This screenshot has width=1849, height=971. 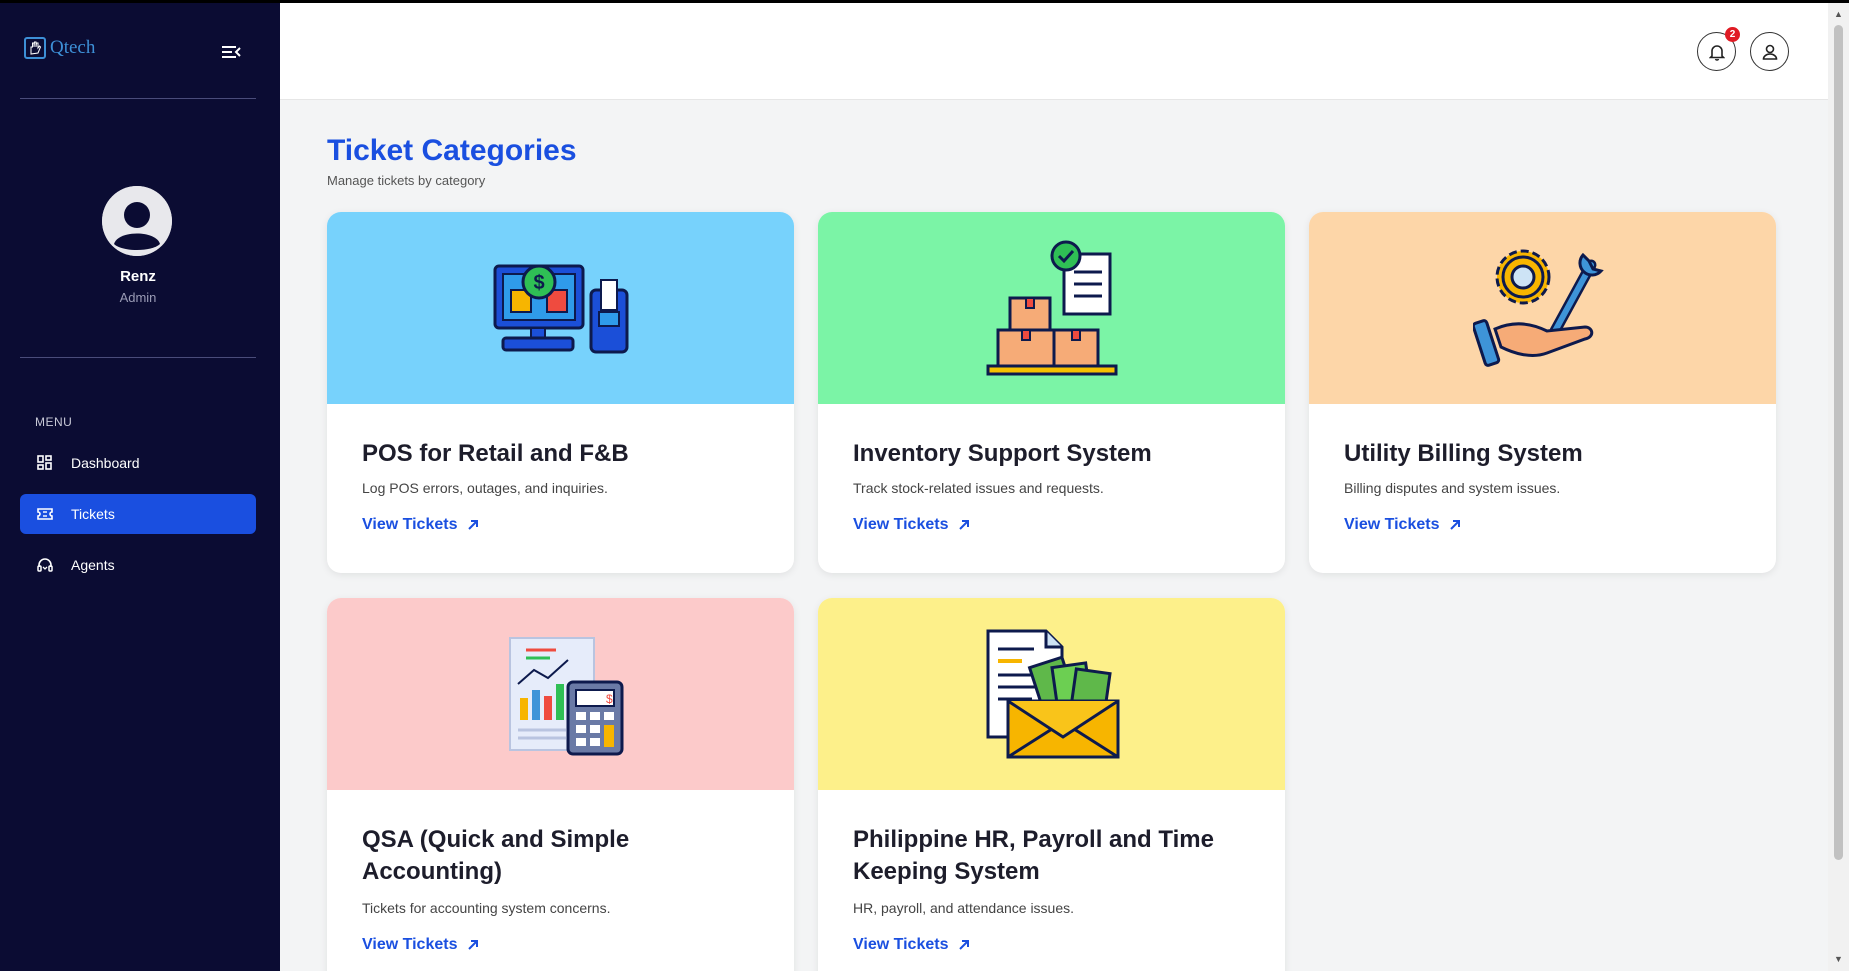 What do you see at coordinates (964, 908) in the screenshot?
I see `card-description: HR, payroll, and attendance issues.` at bounding box center [964, 908].